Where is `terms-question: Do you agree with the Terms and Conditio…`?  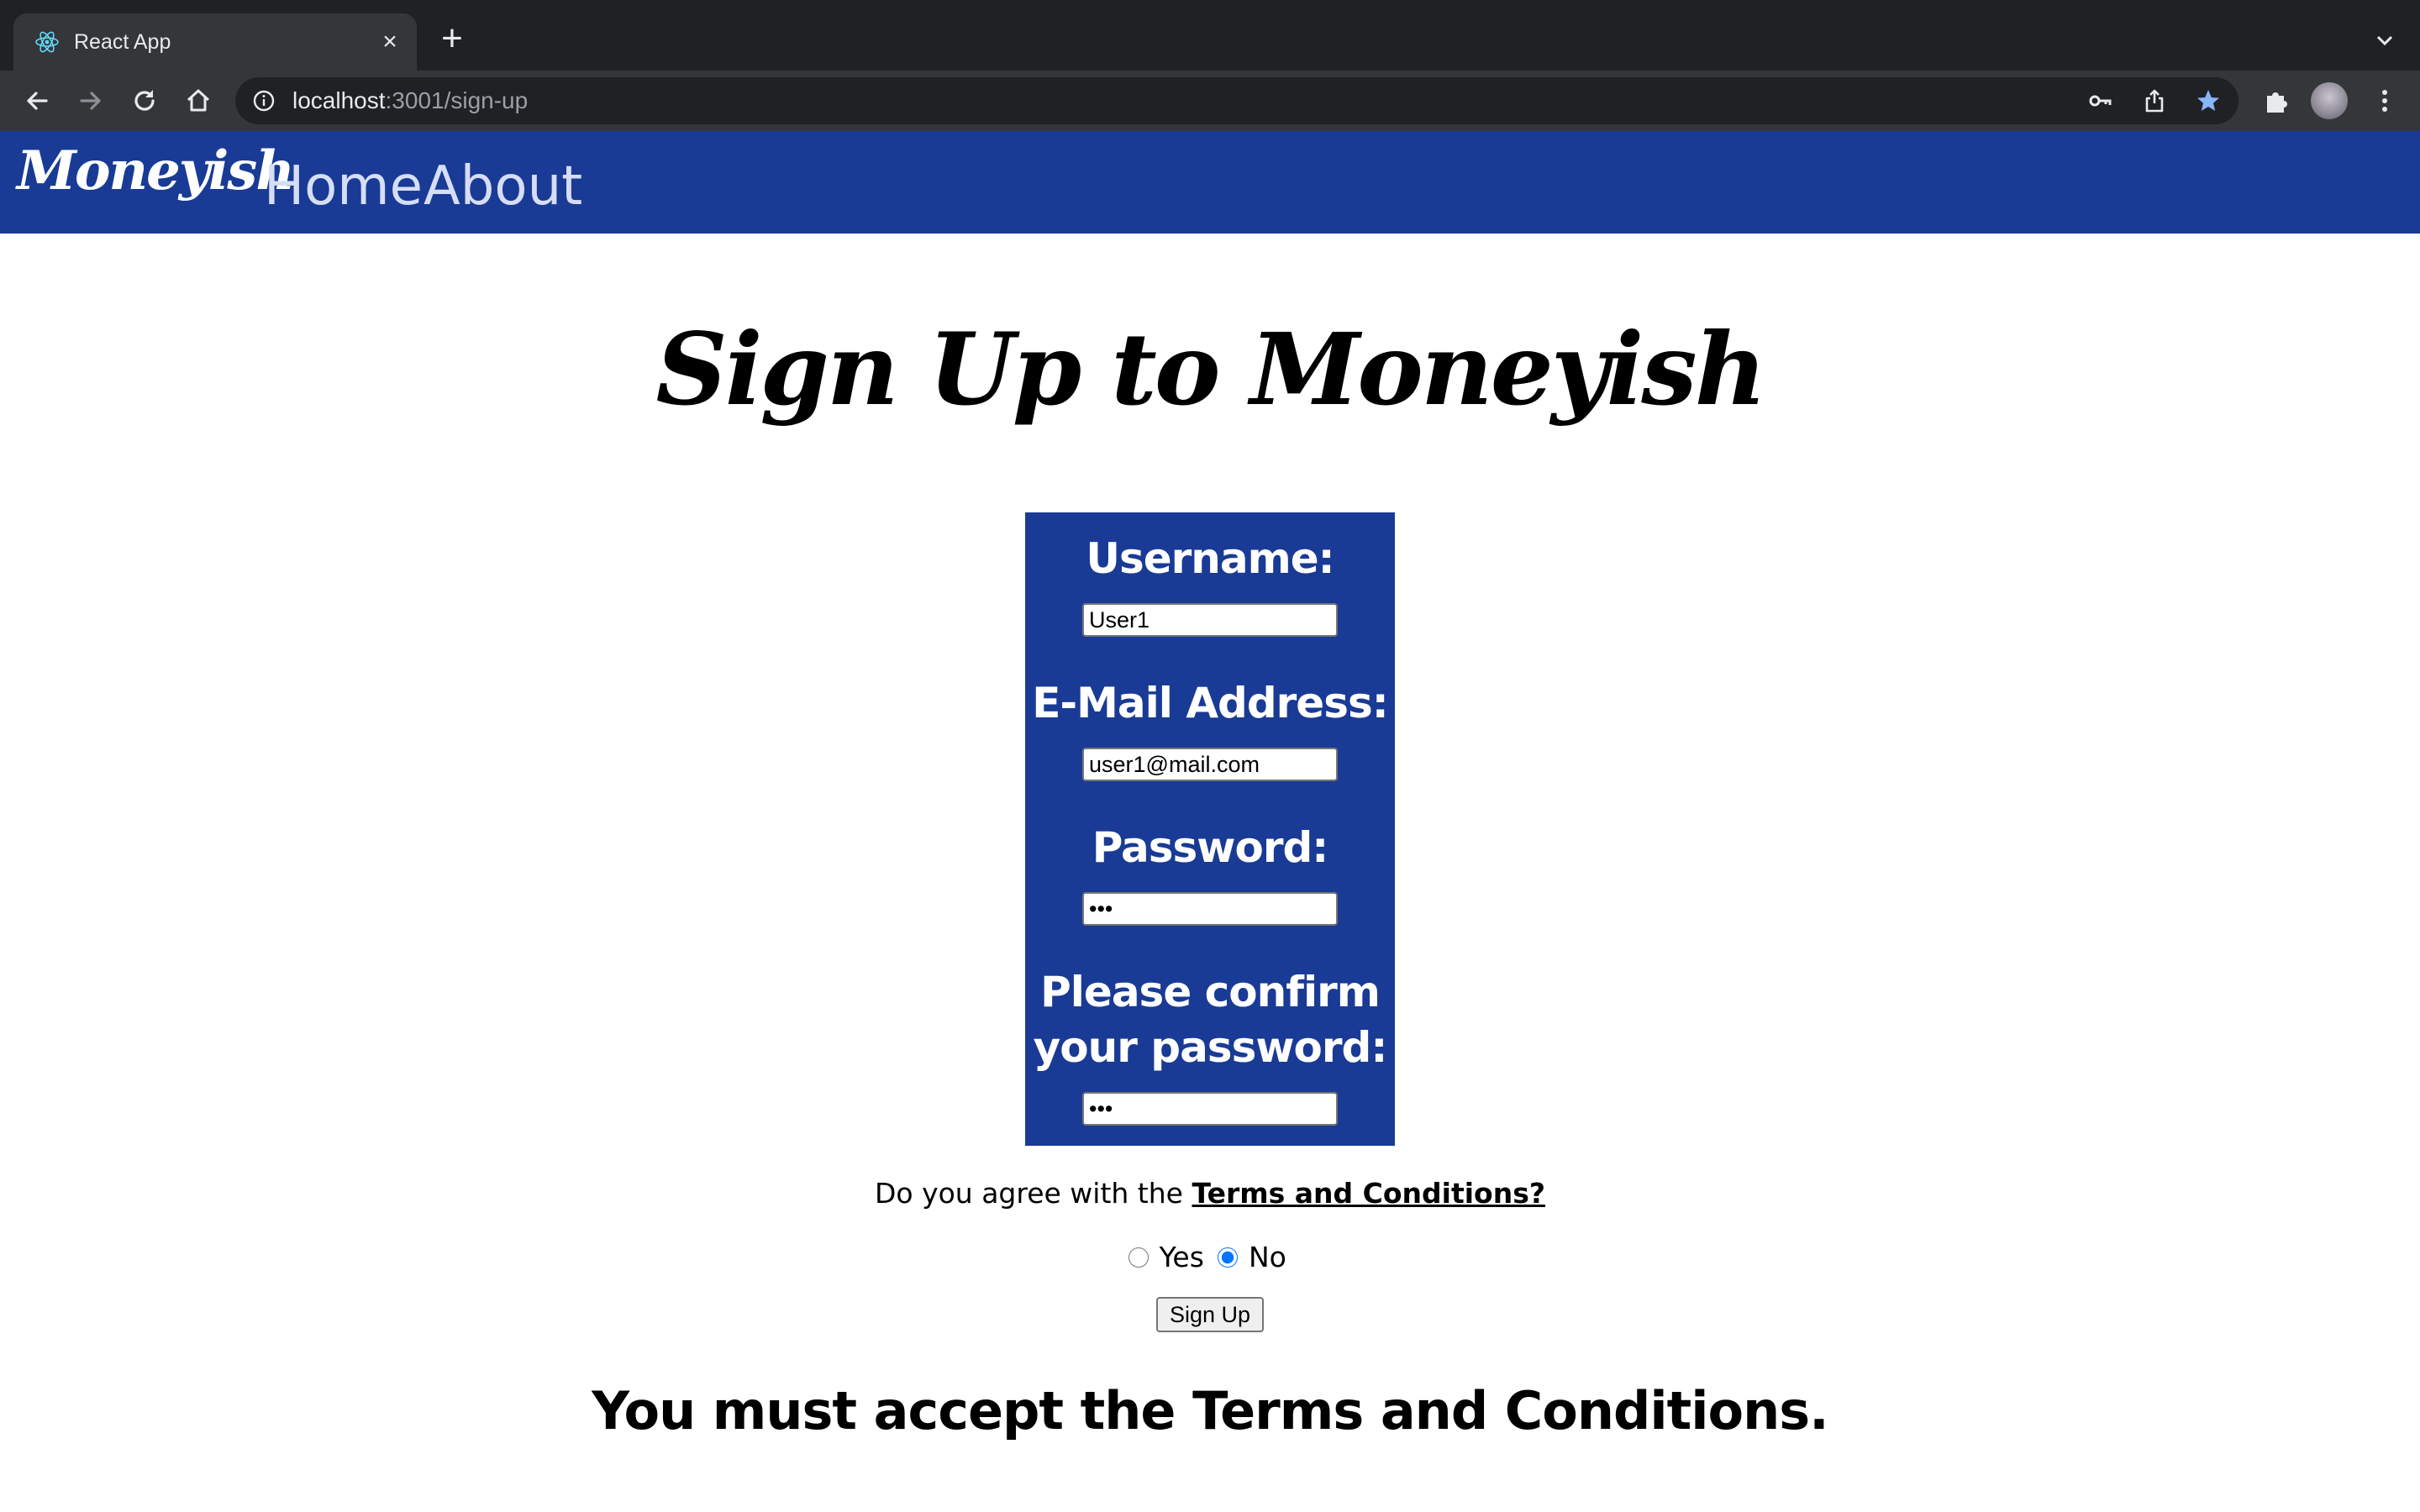
terms-question: Do you agree with the Terms and Conditio… is located at coordinates (1210, 1194).